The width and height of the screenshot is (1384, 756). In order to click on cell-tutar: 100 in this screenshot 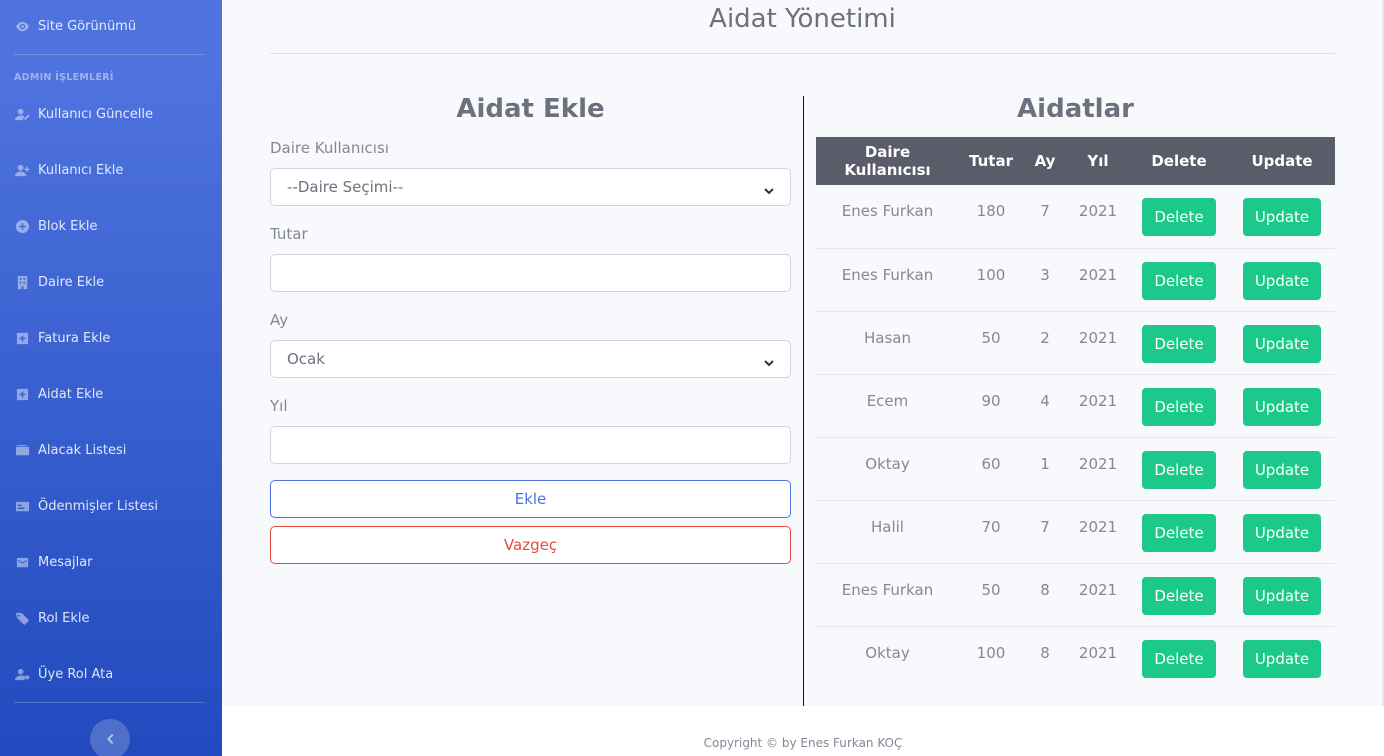, I will do `click(991, 279)`.